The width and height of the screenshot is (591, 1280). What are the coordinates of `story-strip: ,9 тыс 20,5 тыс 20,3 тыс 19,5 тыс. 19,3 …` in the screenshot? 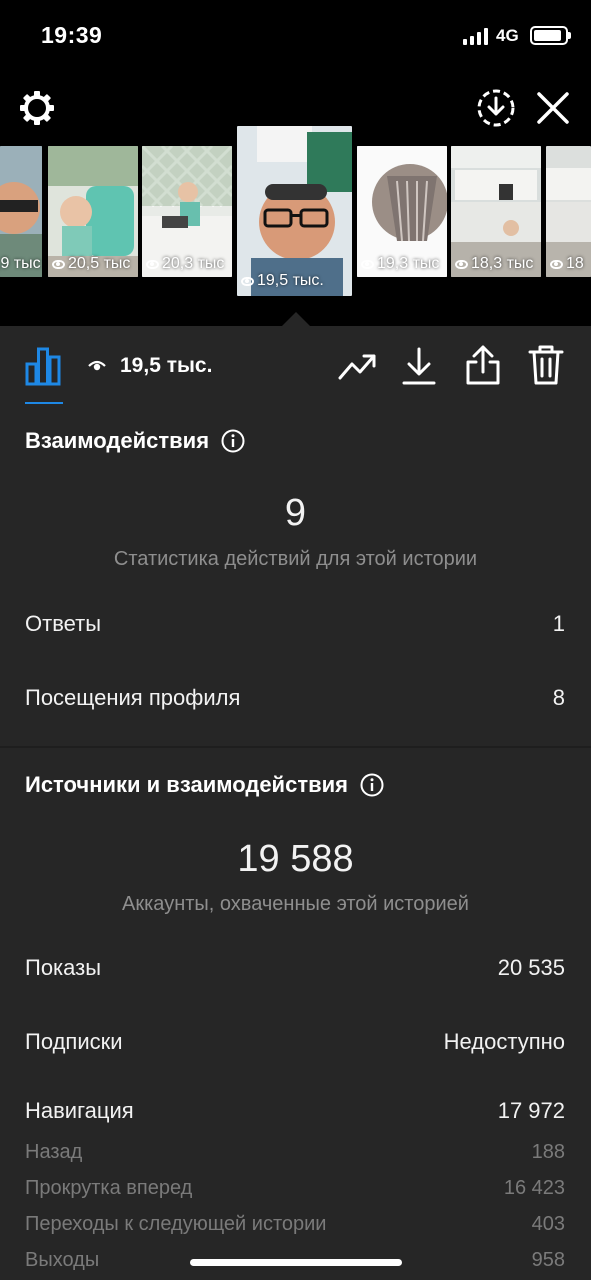 It's located at (295, 212).